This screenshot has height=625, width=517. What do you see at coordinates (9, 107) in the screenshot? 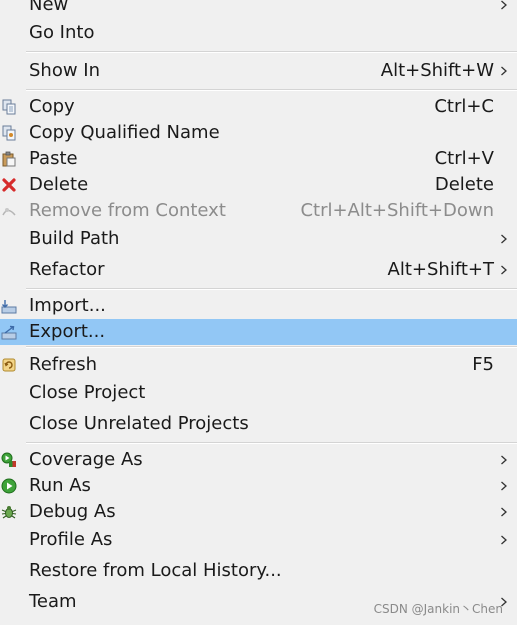
I see `copy-icon` at bounding box center [9, 107].